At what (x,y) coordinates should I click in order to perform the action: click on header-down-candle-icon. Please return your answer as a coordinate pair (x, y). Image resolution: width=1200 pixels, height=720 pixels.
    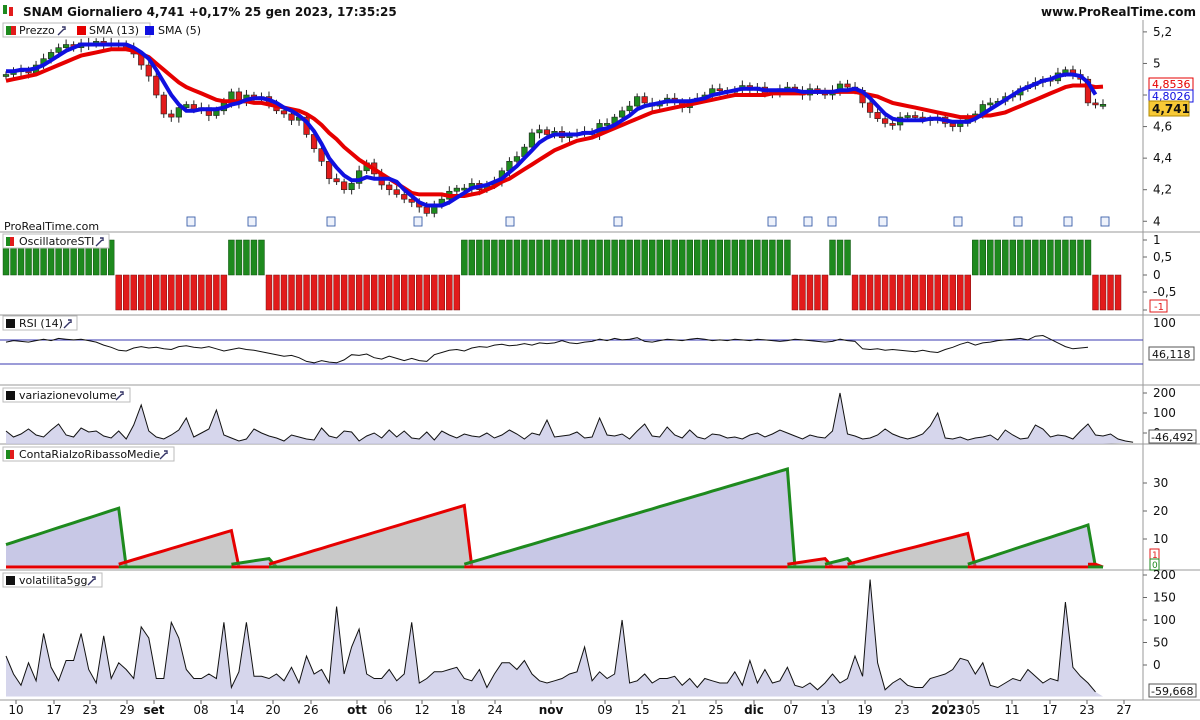
    Looking at the image, I should click on (11, 11).